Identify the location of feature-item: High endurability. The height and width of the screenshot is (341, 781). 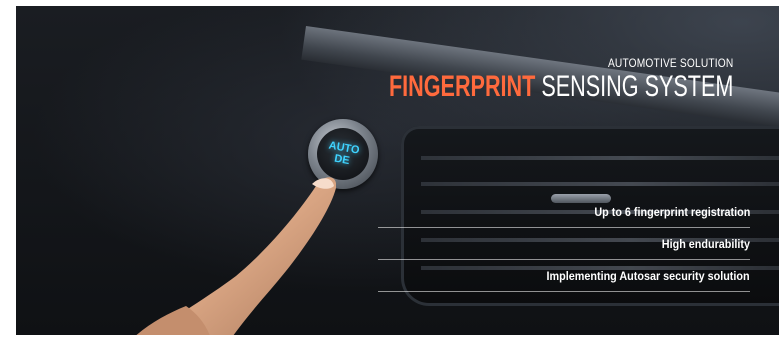
(564, 244).